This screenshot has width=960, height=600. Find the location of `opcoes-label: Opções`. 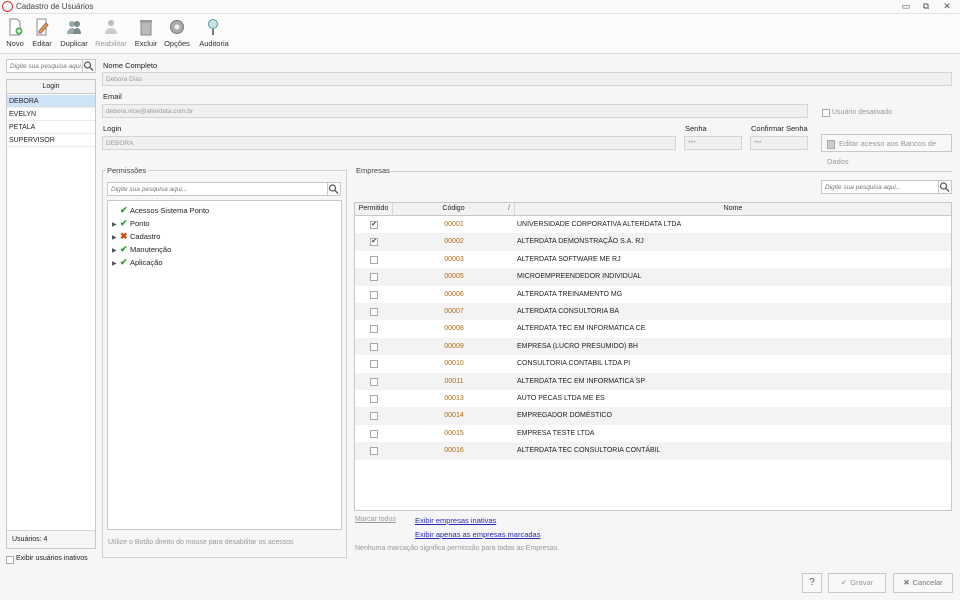

opcoes-label: Opções is located at coordinates (177, 43).